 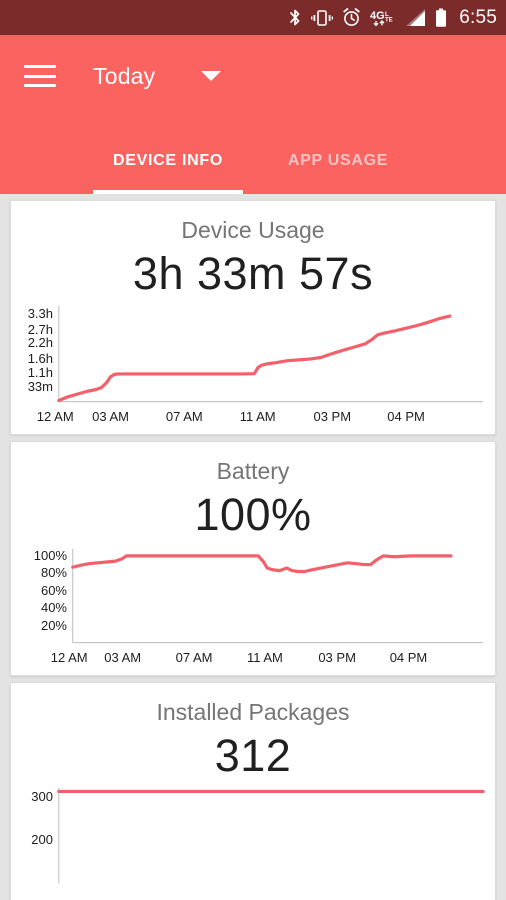 What do you see at coordinates (441, 18) in the screenshot?
I see `battery-full-icon` at bounding box center [441, 18].